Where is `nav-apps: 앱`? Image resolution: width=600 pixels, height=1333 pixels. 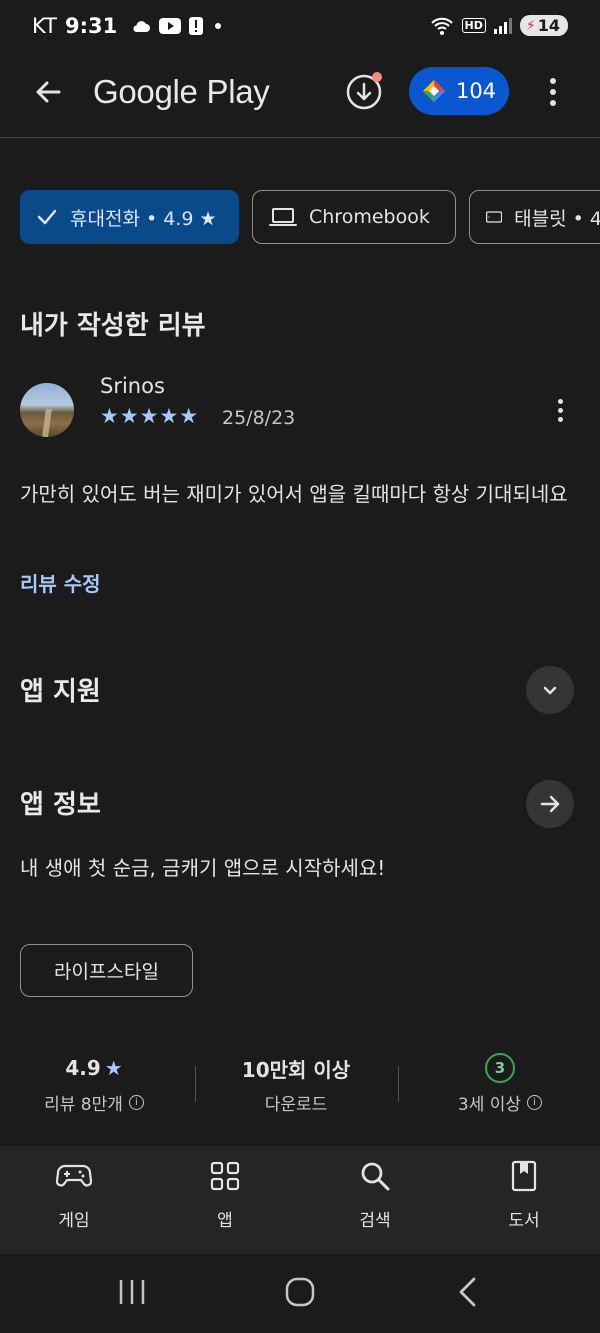
nav-apps: 앱 is located at coordinates (225, 1195).